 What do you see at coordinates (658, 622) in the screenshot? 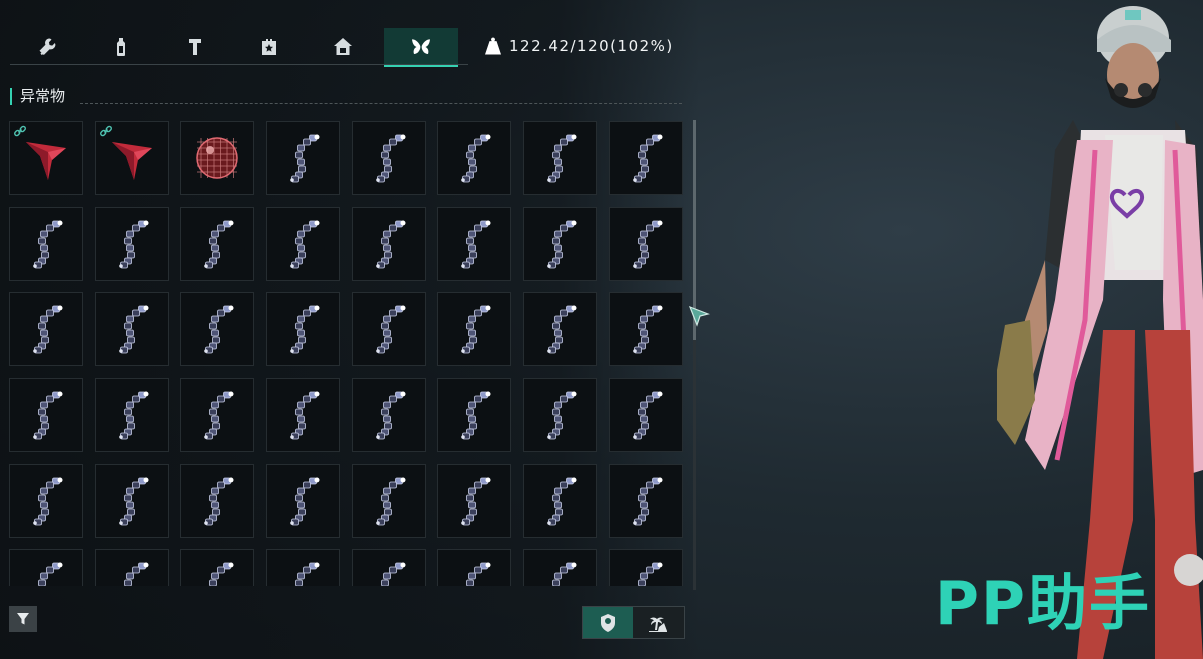
I see `toggle-island-button` at bounding box center [658, 622].